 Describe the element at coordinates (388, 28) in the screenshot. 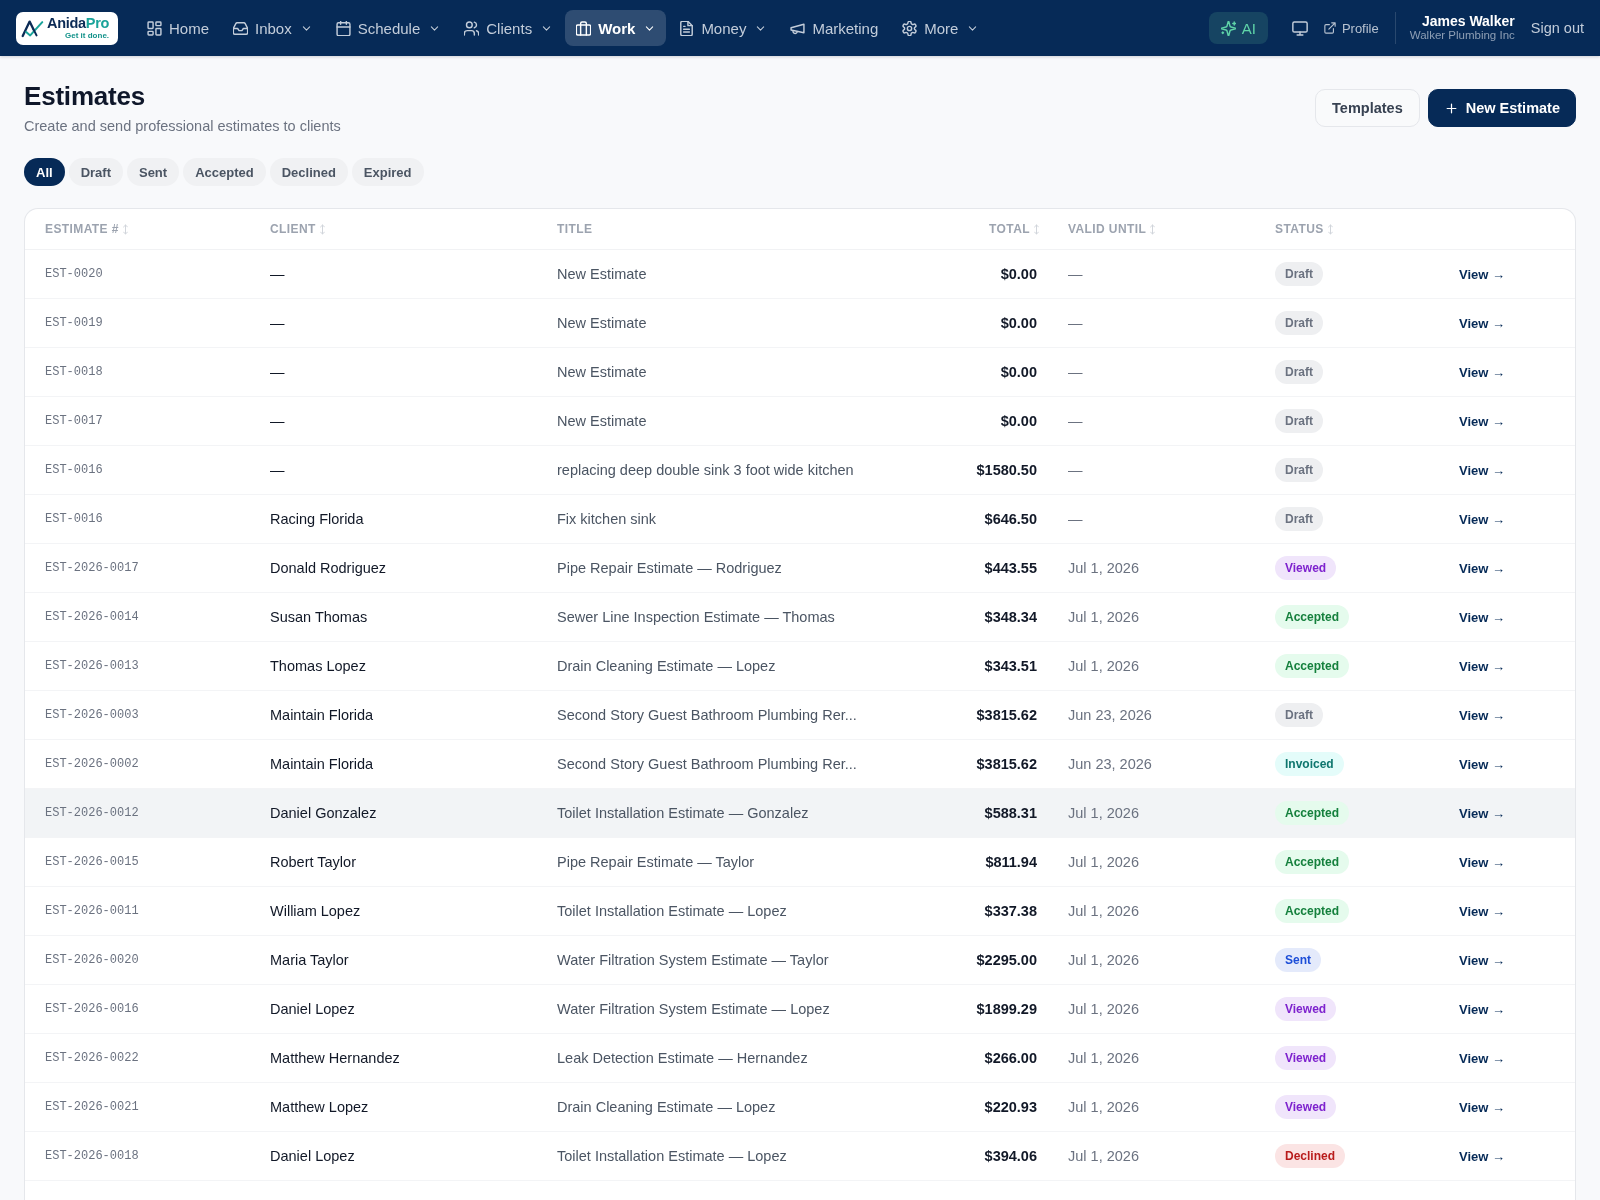

I see `nav-menu-item: Schedule` at that location.